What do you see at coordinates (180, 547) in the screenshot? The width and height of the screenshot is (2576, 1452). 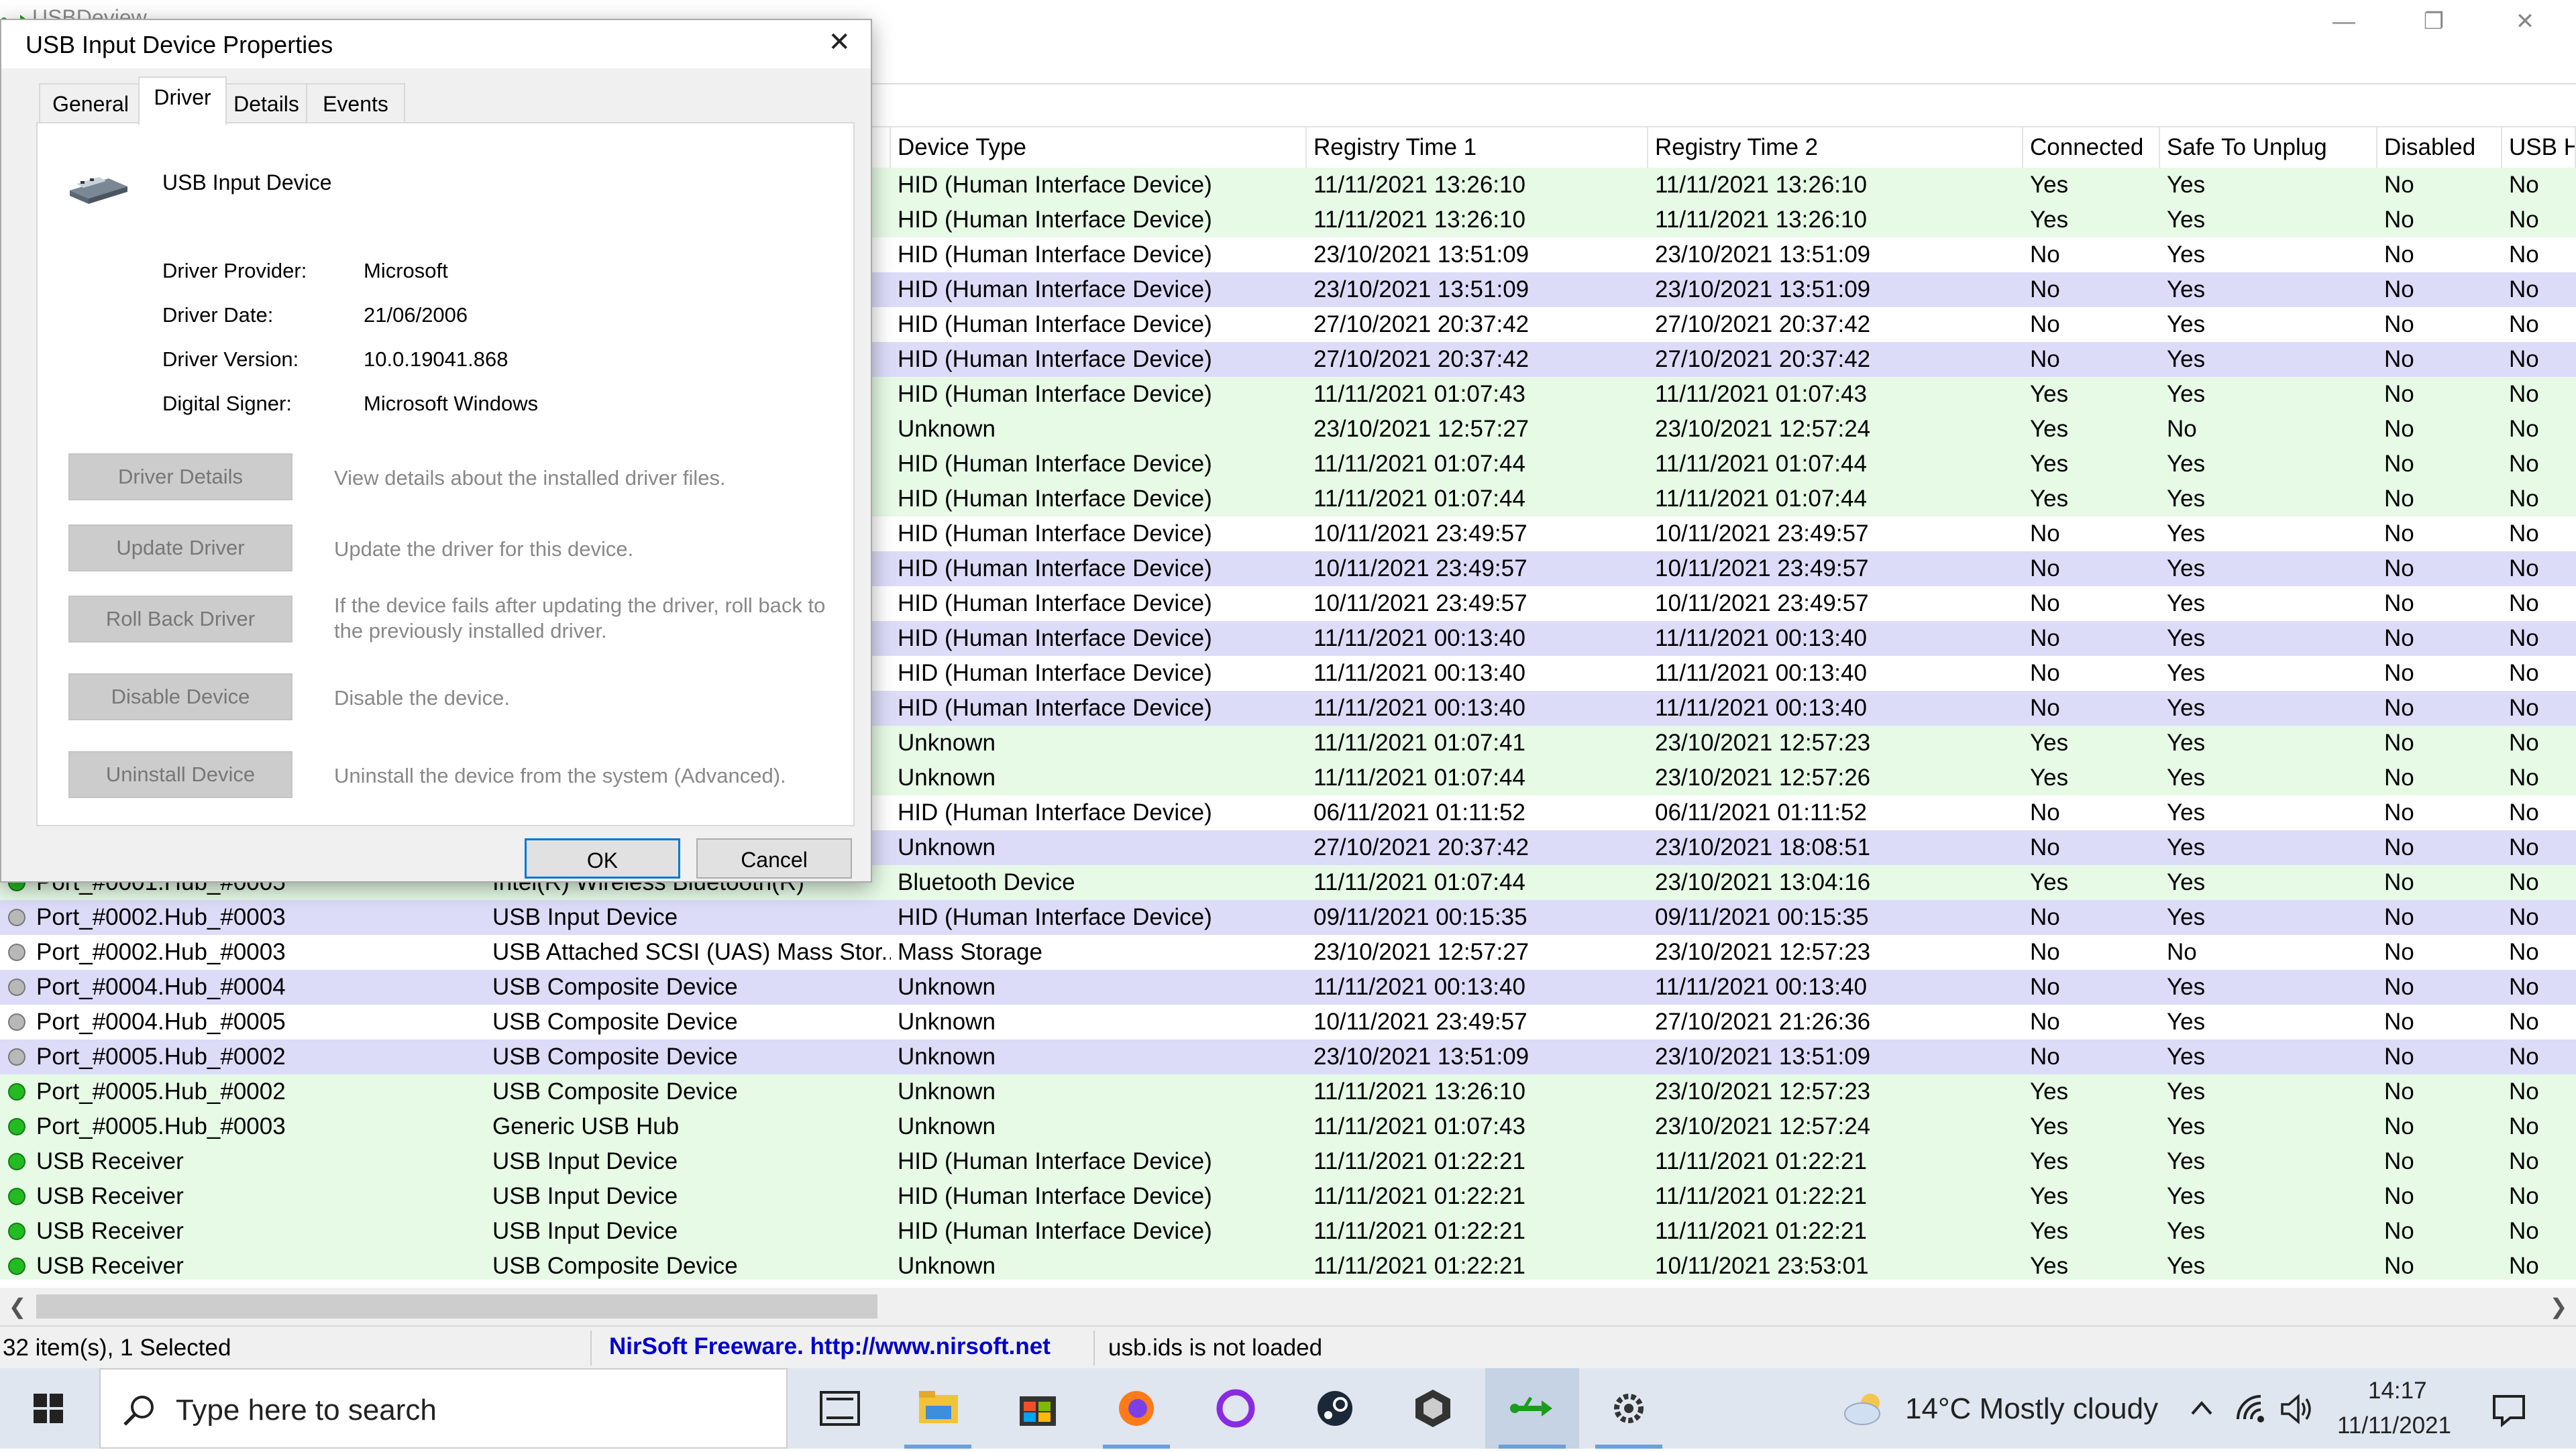 I see `update-driver-button: Update Driver` at bounding box center [180, 547].